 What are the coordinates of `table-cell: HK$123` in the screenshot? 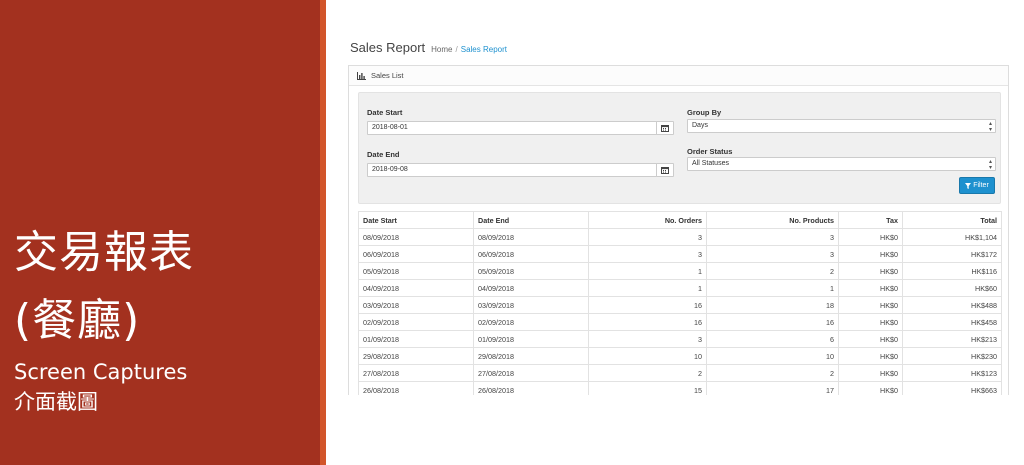 It's located at (952, 373).